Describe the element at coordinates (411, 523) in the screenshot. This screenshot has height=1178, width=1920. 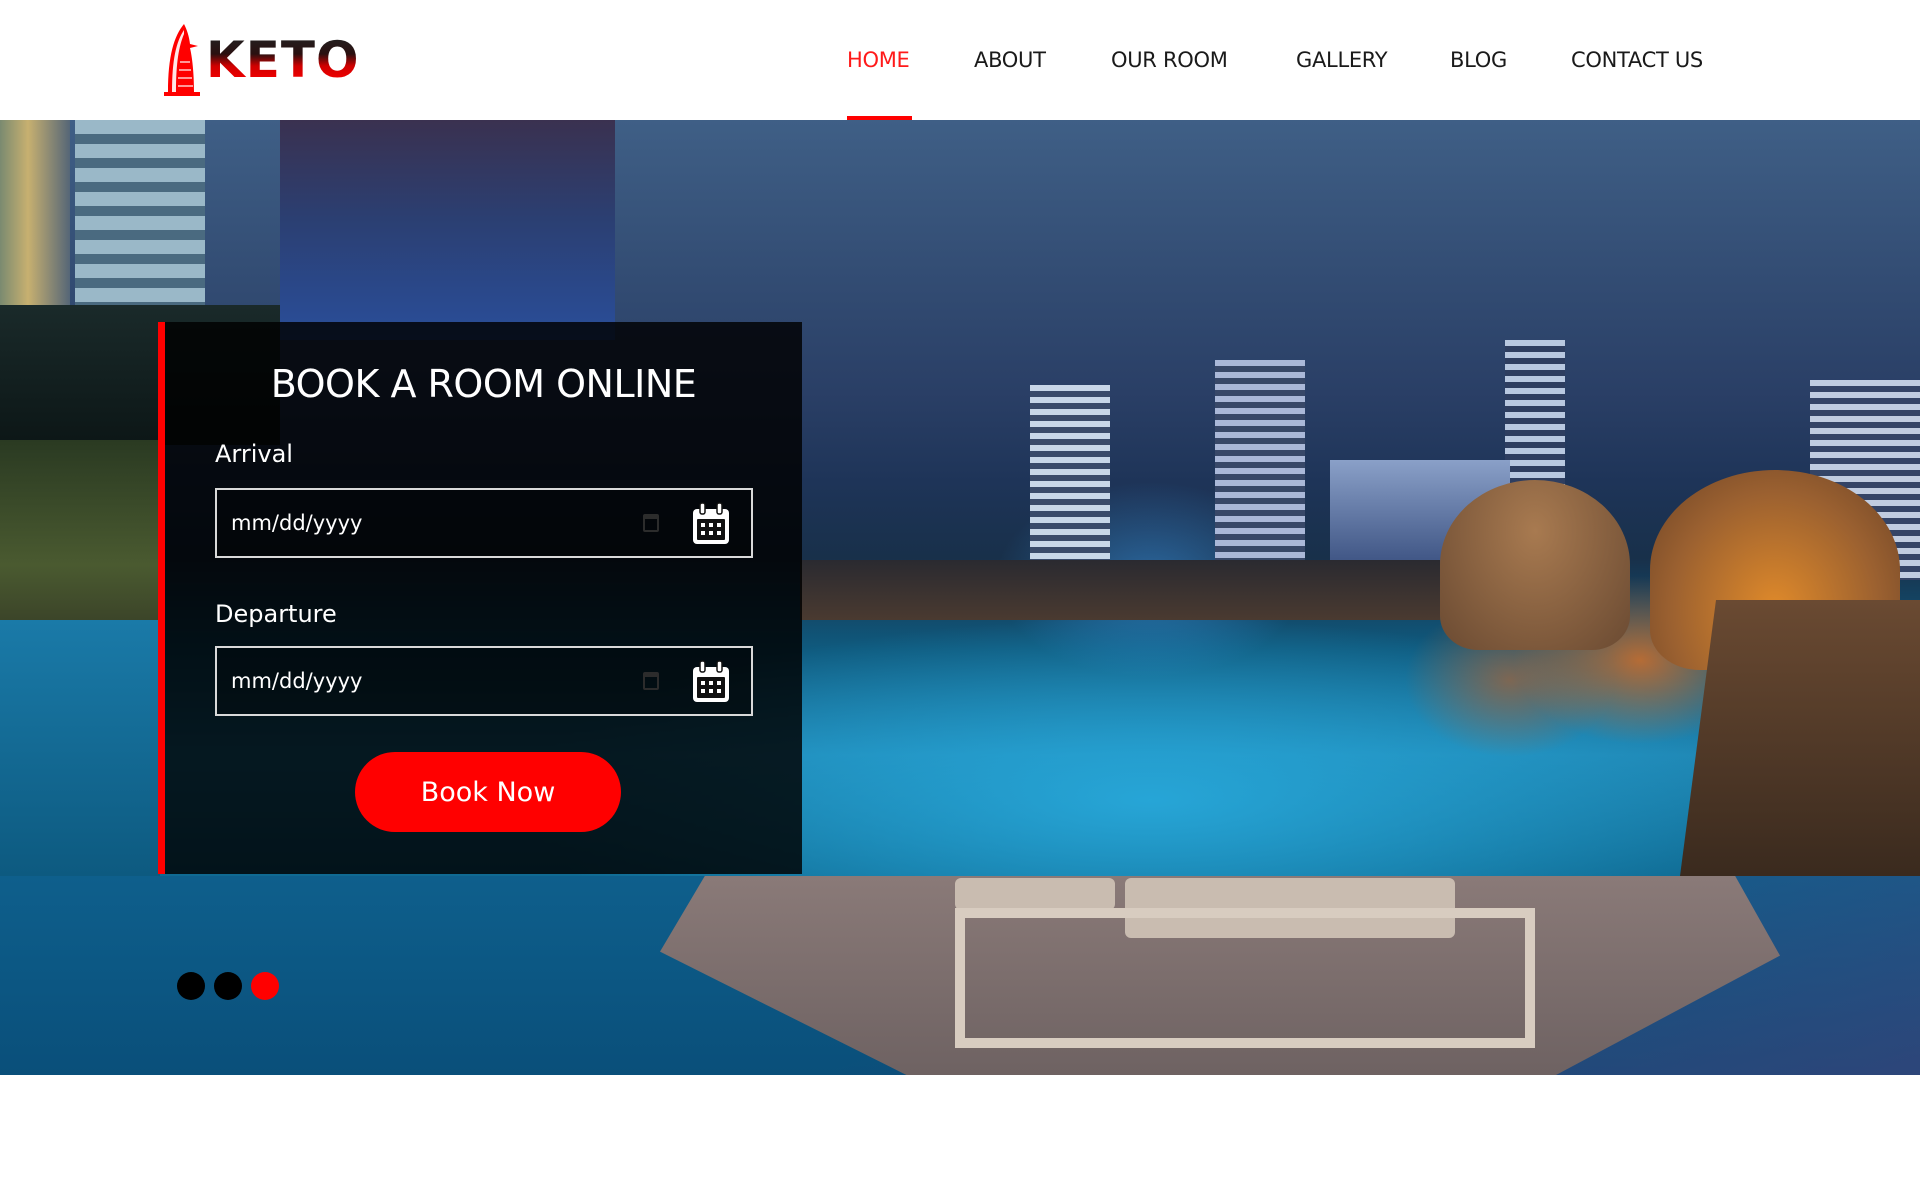
I see `arrival-date-input` at that location.